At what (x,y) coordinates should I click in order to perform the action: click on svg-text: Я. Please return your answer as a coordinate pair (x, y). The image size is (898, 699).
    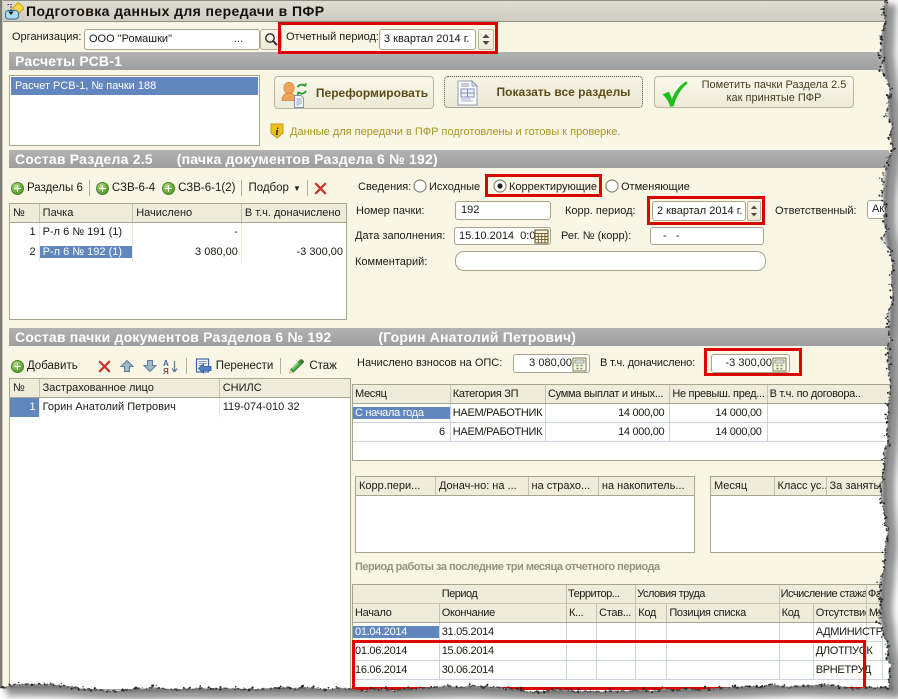
    Looking at the image, I should click on (166, 370).